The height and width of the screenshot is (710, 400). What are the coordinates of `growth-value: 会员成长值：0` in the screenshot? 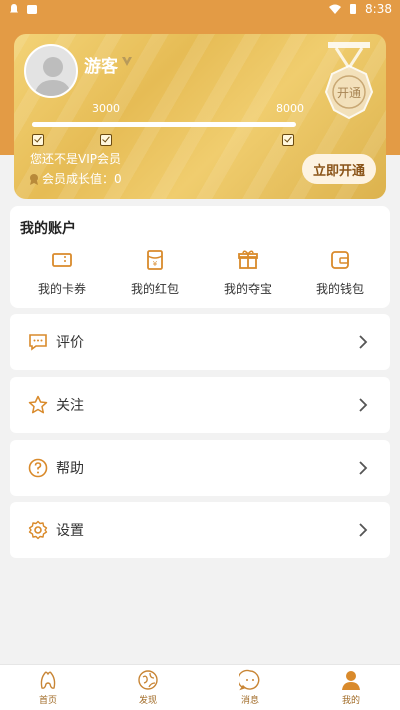 It's located at (75, 178).